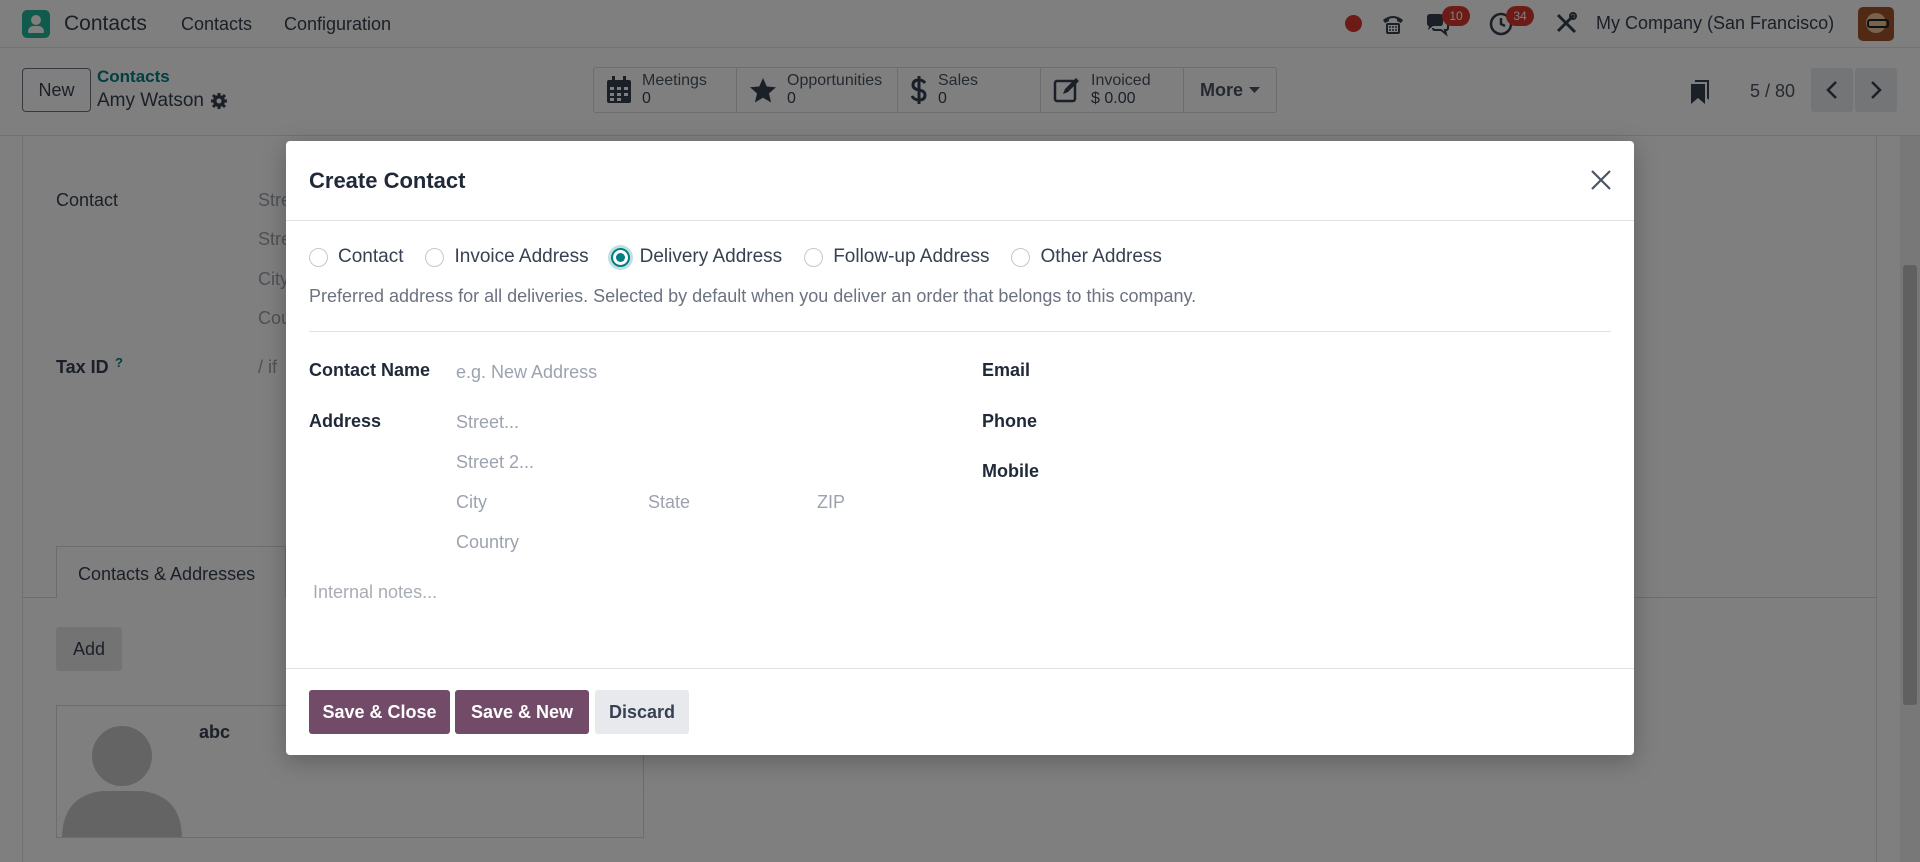 The image size is (1920, 862). I want to click on discard-button: Discard, so click(642, 712).